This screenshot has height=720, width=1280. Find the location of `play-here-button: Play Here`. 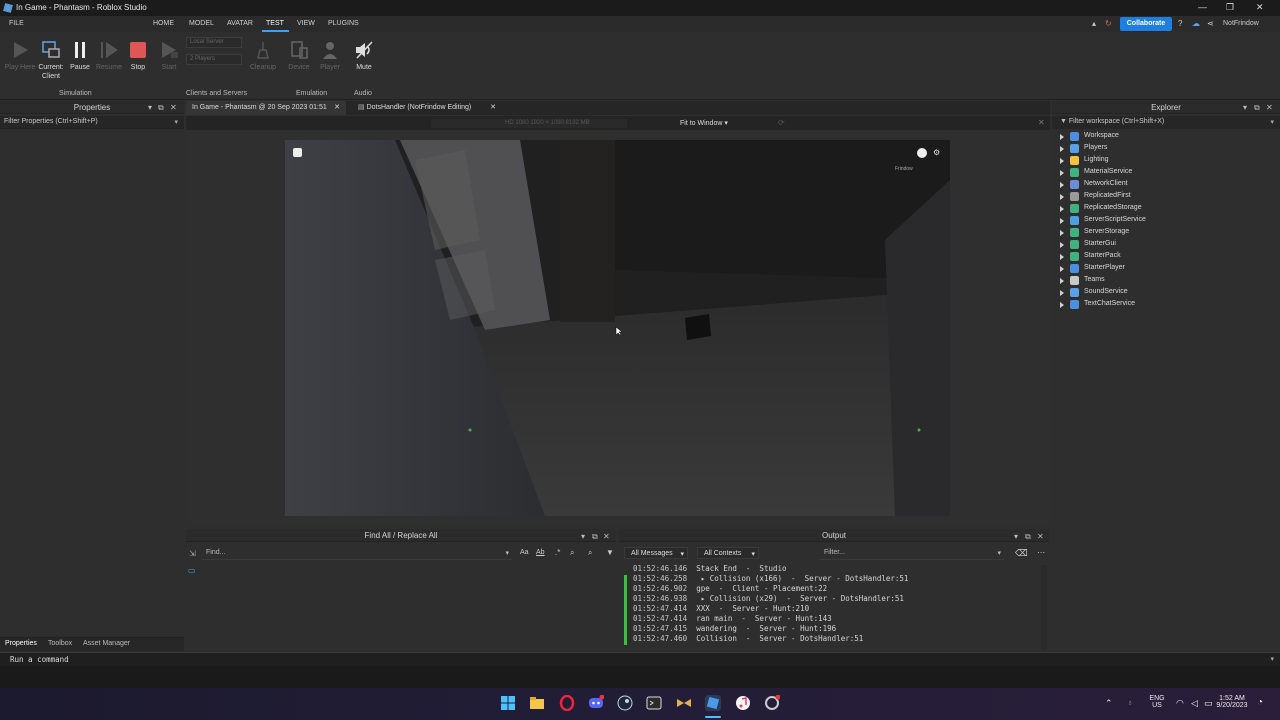

play-here-button: Play Here is located at coordinates (20, 56).